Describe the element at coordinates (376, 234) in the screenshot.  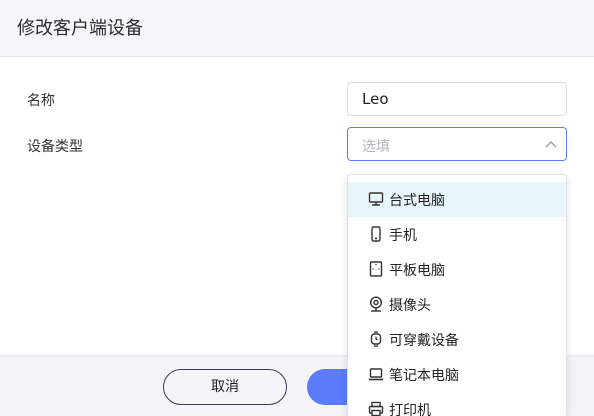
I see `phone-icon` at that location.